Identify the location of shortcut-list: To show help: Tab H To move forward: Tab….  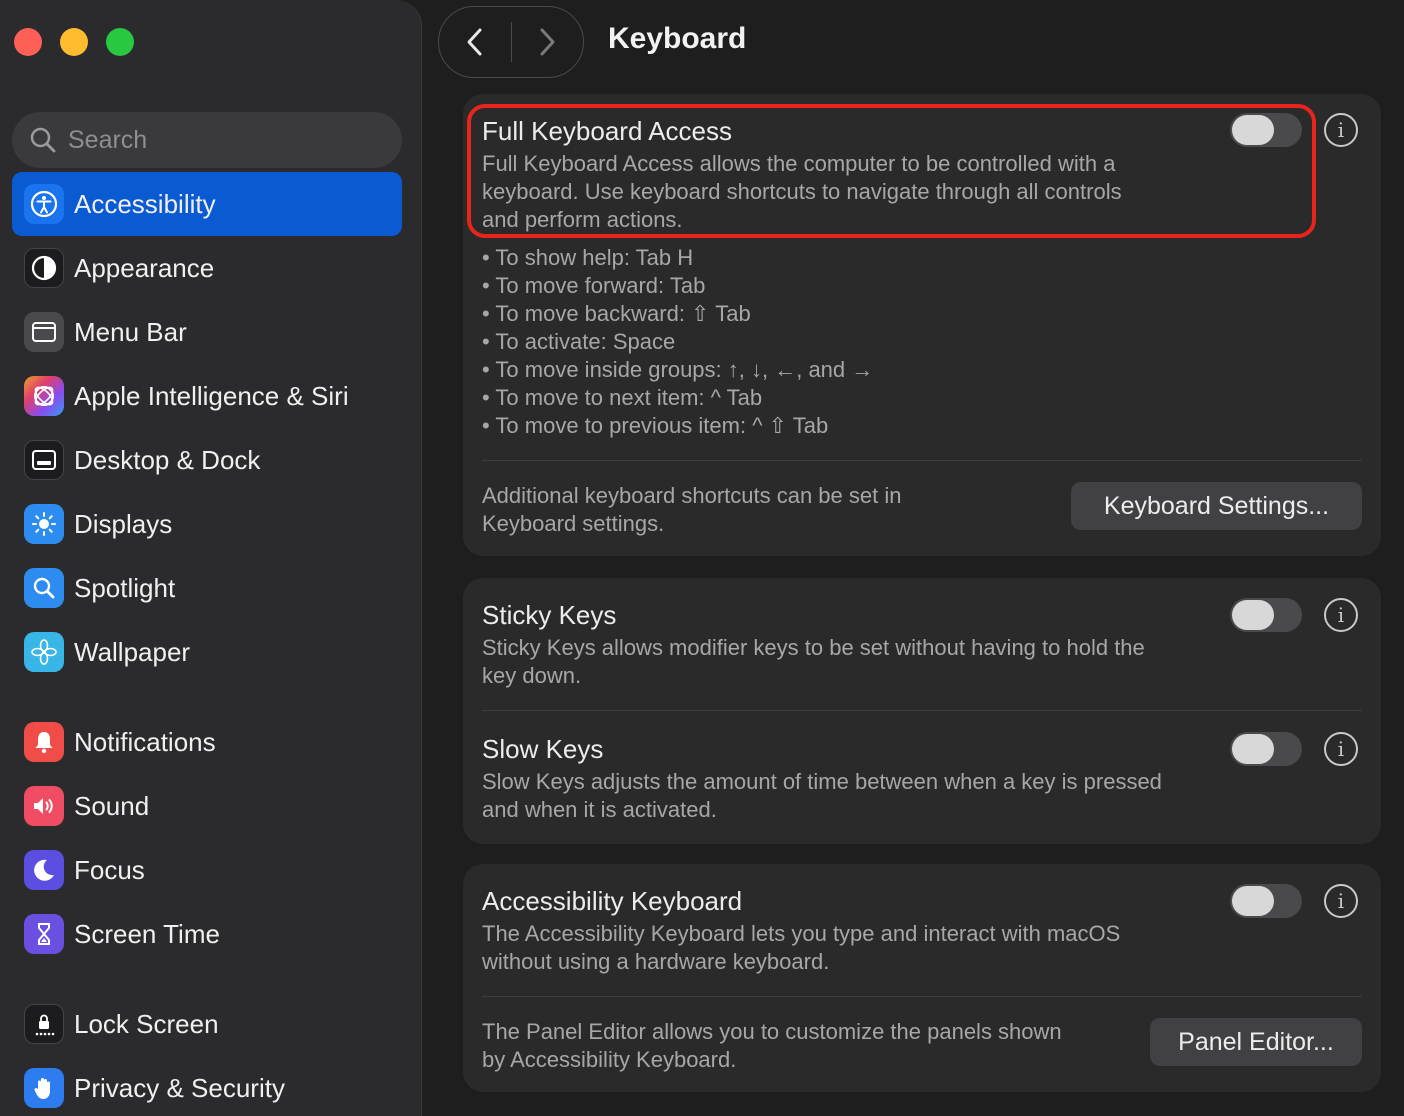
(677, 342).